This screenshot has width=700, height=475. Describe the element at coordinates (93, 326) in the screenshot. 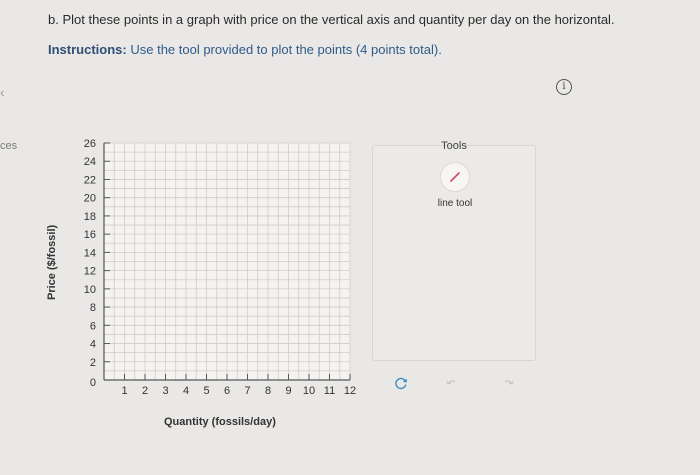

I see `y-tick-label: 6` at that location.